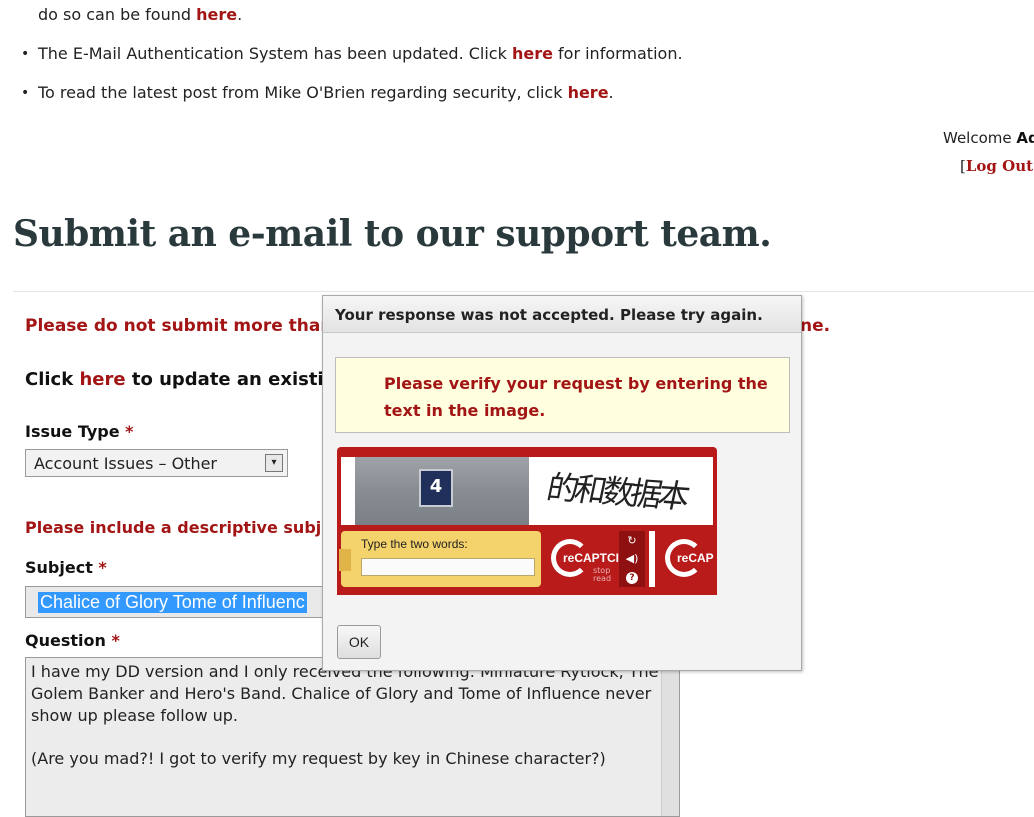 Image resolution: width=1034 pixels, height=817 pixels. I want to click on issue-type-select: Account Issues – Other ▾, so click(156, 463).